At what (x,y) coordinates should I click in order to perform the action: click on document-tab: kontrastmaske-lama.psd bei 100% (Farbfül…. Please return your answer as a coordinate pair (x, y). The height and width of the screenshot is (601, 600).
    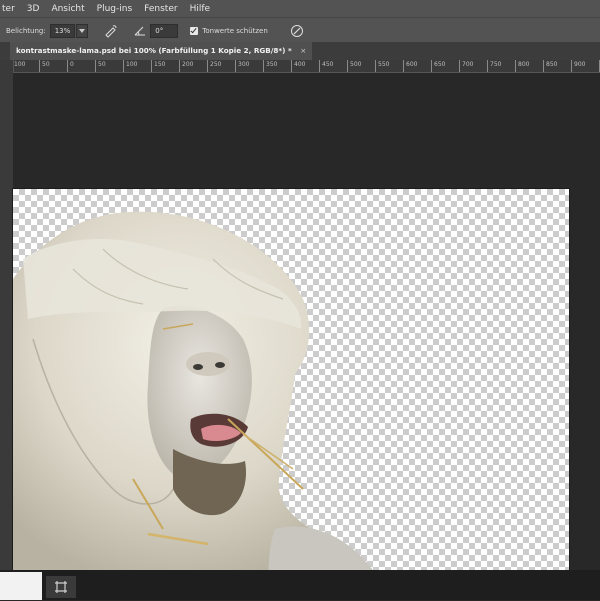
    Looking at the image, I should click on (161, 51).